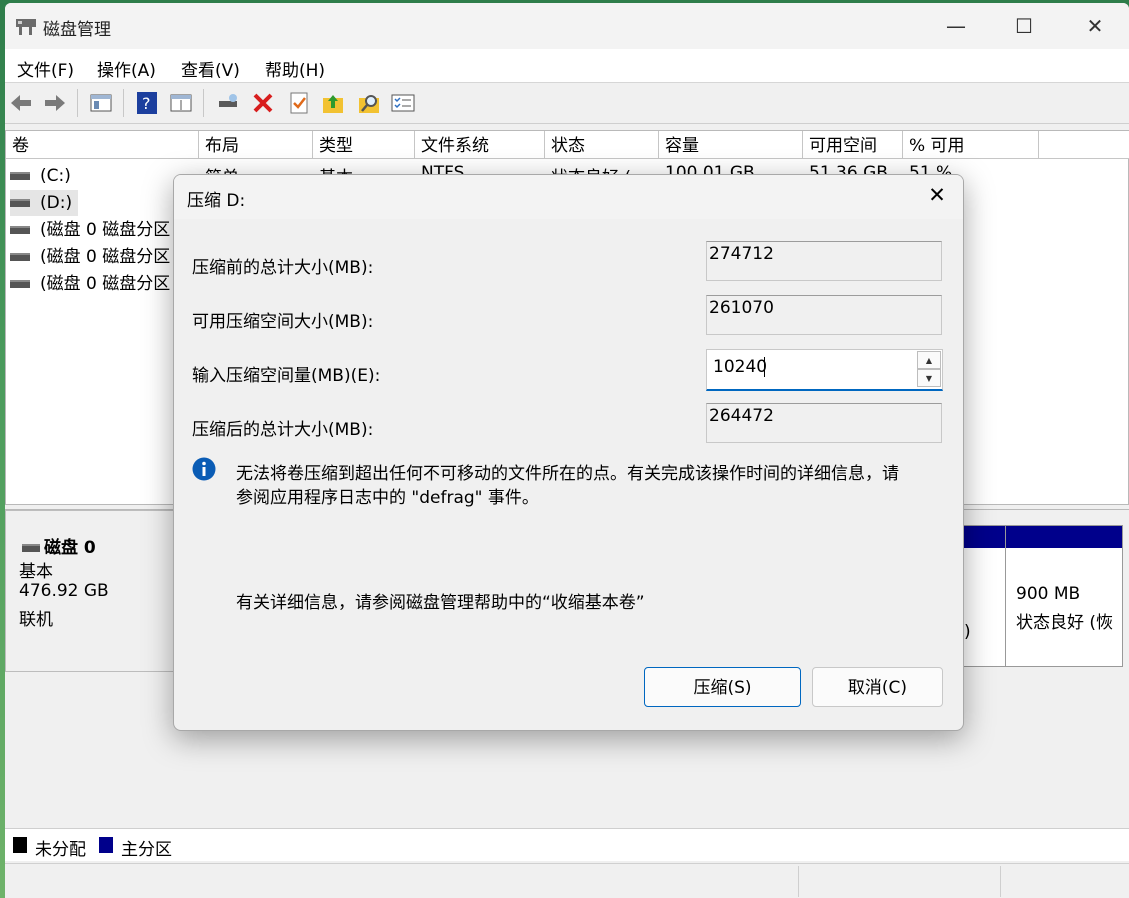  Describe the element at coordinates (1048, 594) in the screenshot. I see `partition-size: 900 MB` at that location.